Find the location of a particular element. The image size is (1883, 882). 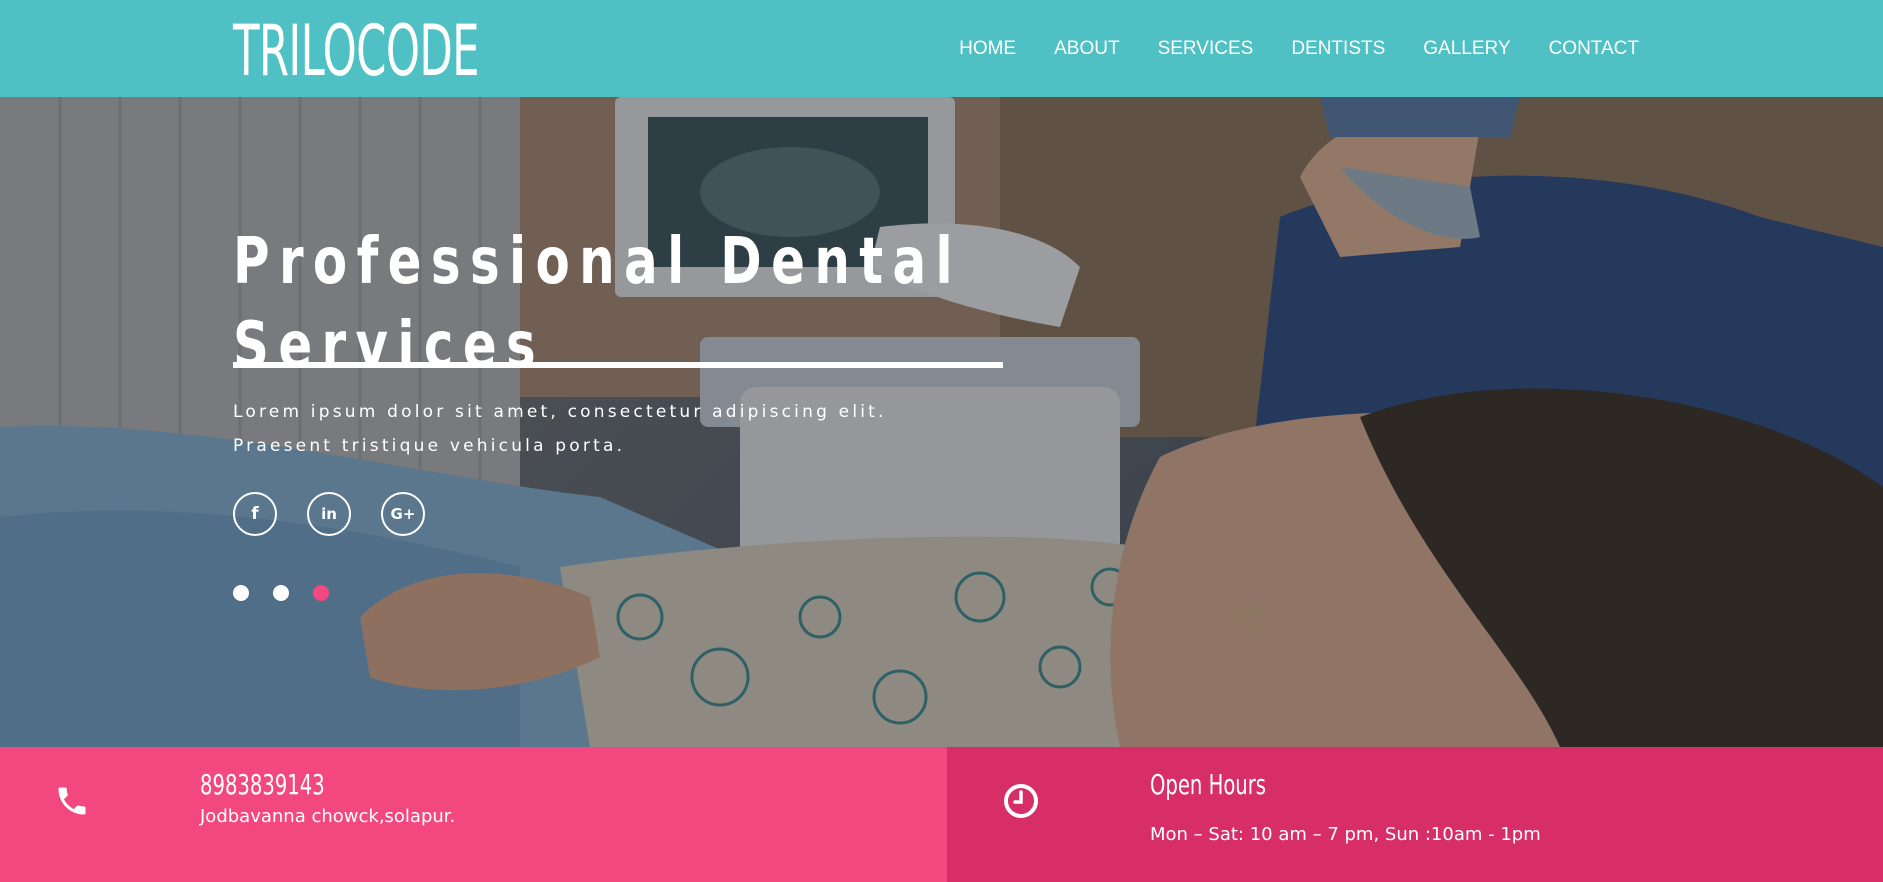

site-logo: TRILOCODE is located at coordinates (356, 51).